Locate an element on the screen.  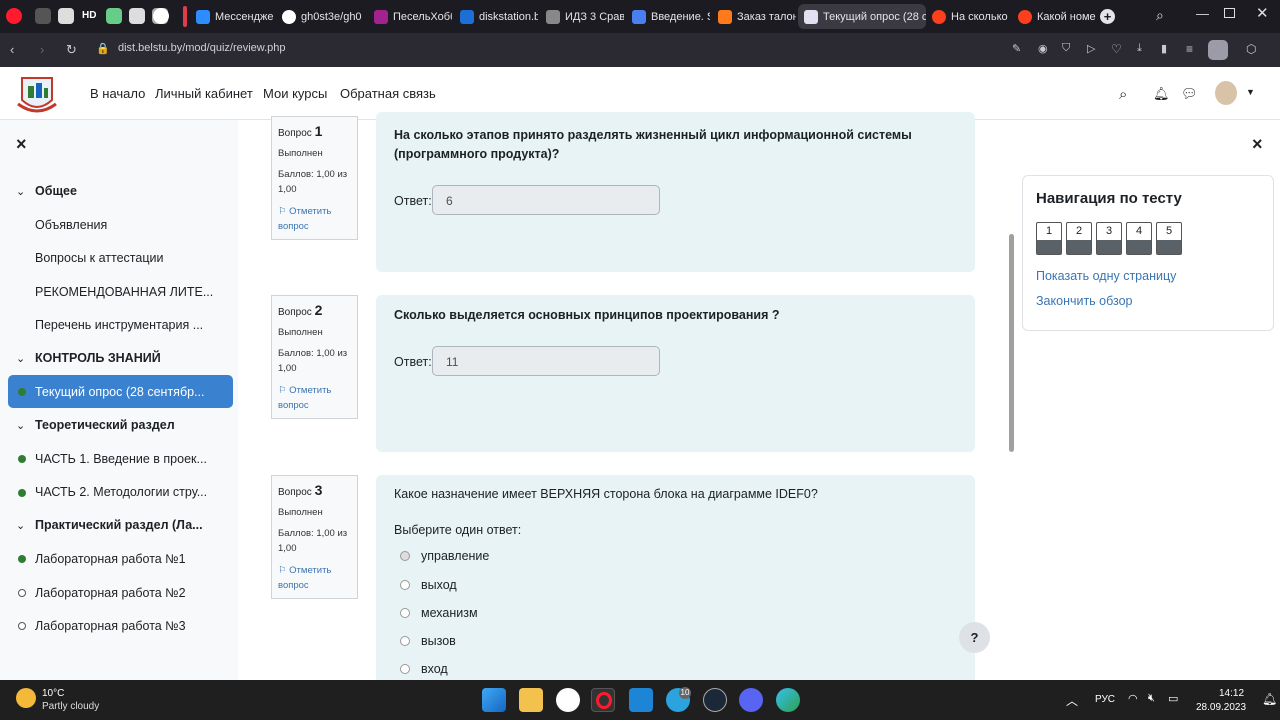
drawer-item-lab2: Лабораторная работа №2 is located at coordinates (110, 593).